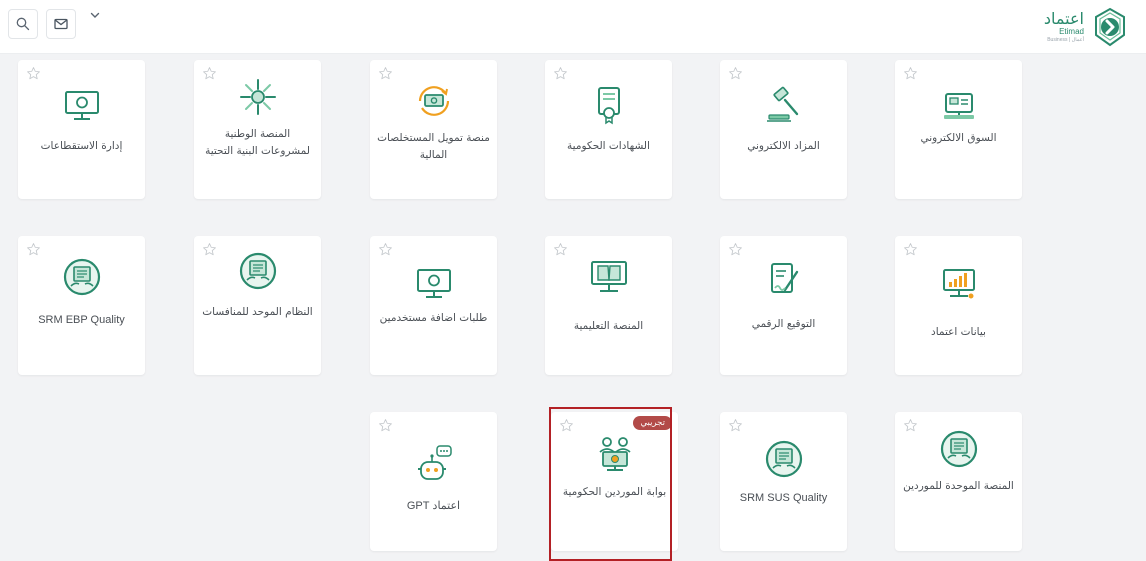 Image resolution: width=1146 pixels, height=561 pixels. I want to click on tile-label: المنصة الوطنية لمشروعات البنية التحتية, so click(257, 142).